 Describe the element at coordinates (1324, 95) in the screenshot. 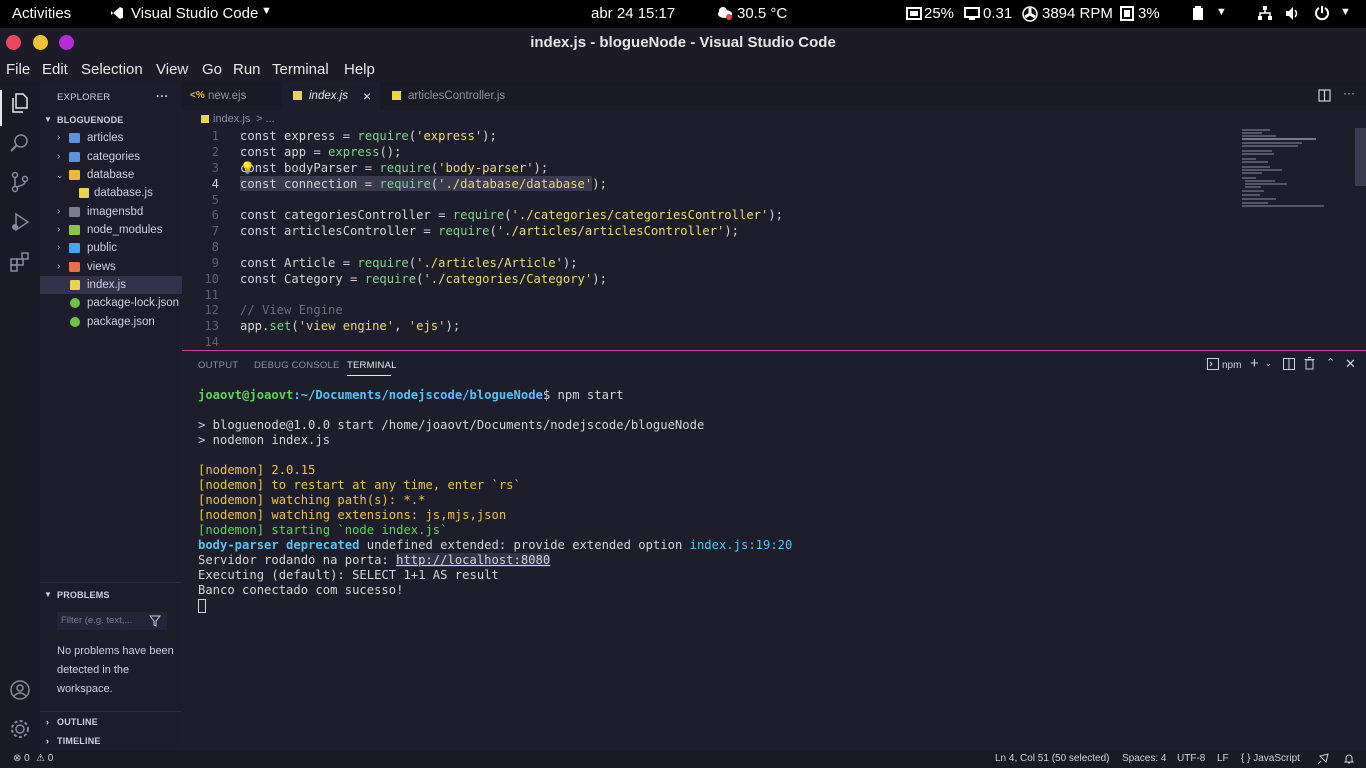

I see `split-editor-icon` at that location.